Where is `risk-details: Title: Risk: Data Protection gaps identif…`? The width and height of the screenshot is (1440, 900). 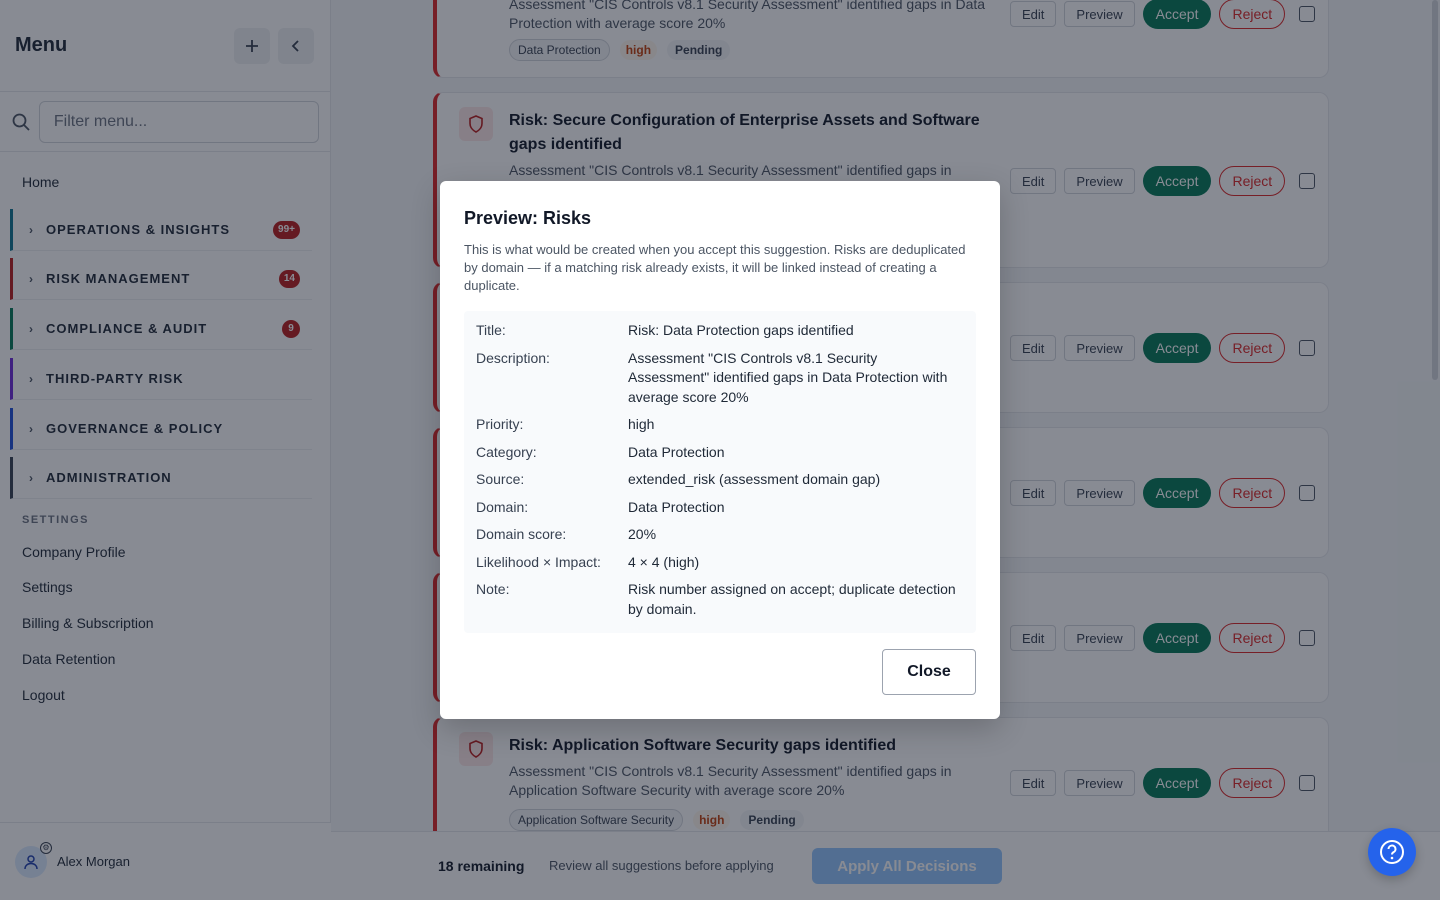 risk-details: Title: Risk: Data Protection gaps identif… is located at coordinates (720, 472).